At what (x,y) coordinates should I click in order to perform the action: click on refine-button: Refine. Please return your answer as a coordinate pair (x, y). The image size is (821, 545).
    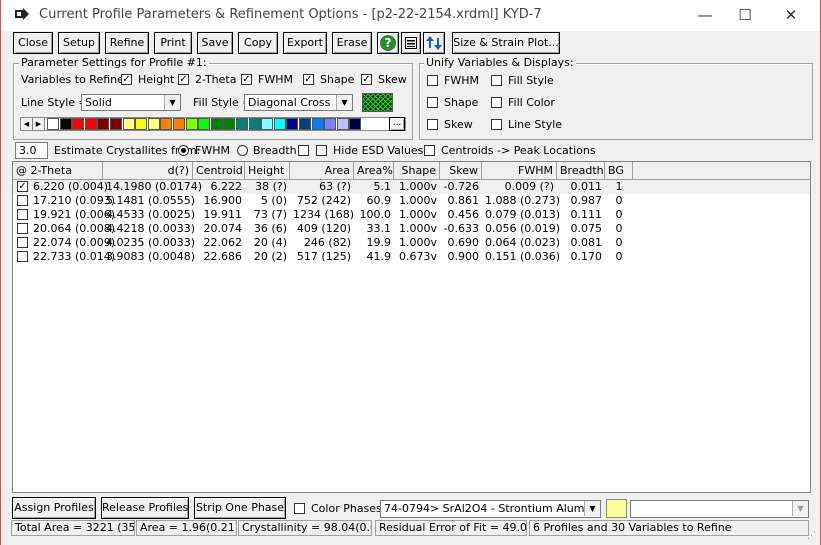
    Looking at the image, I should click on (127, 43).